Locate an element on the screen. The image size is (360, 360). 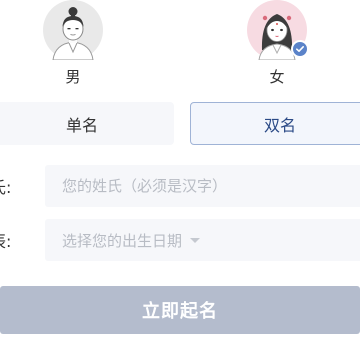
surname-input is located at coordinates (211, 186).